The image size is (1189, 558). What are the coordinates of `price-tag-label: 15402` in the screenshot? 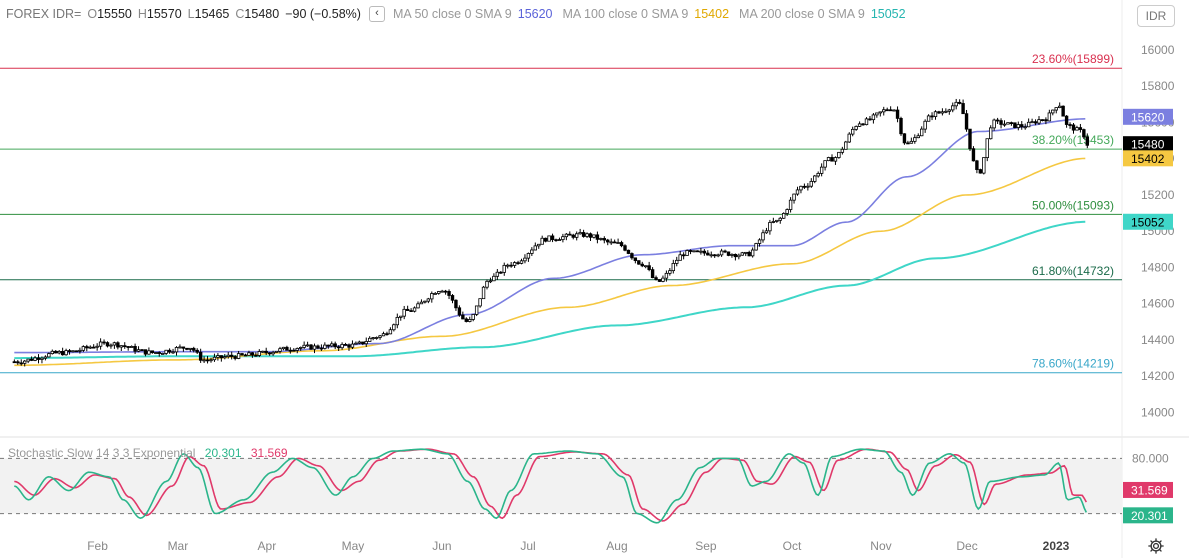 It's located at (1148, 159).